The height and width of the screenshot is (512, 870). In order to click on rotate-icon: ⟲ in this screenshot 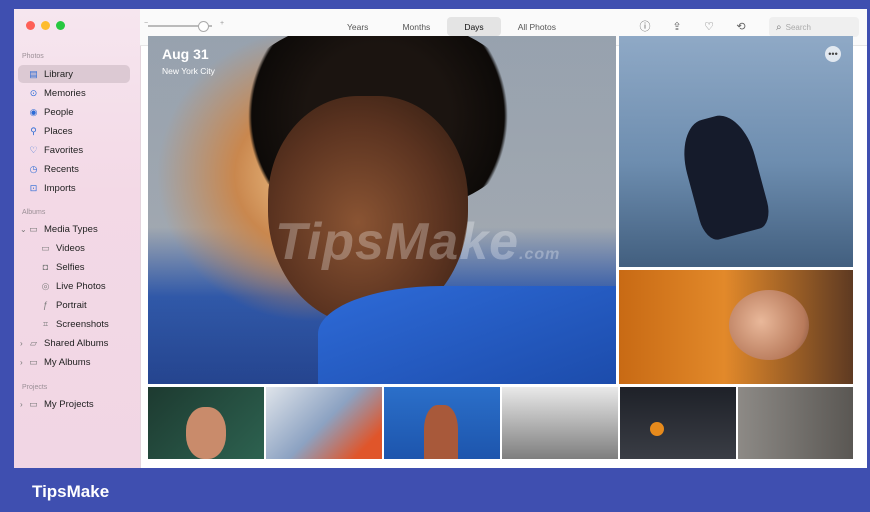, I will do `click(741, 26)`.